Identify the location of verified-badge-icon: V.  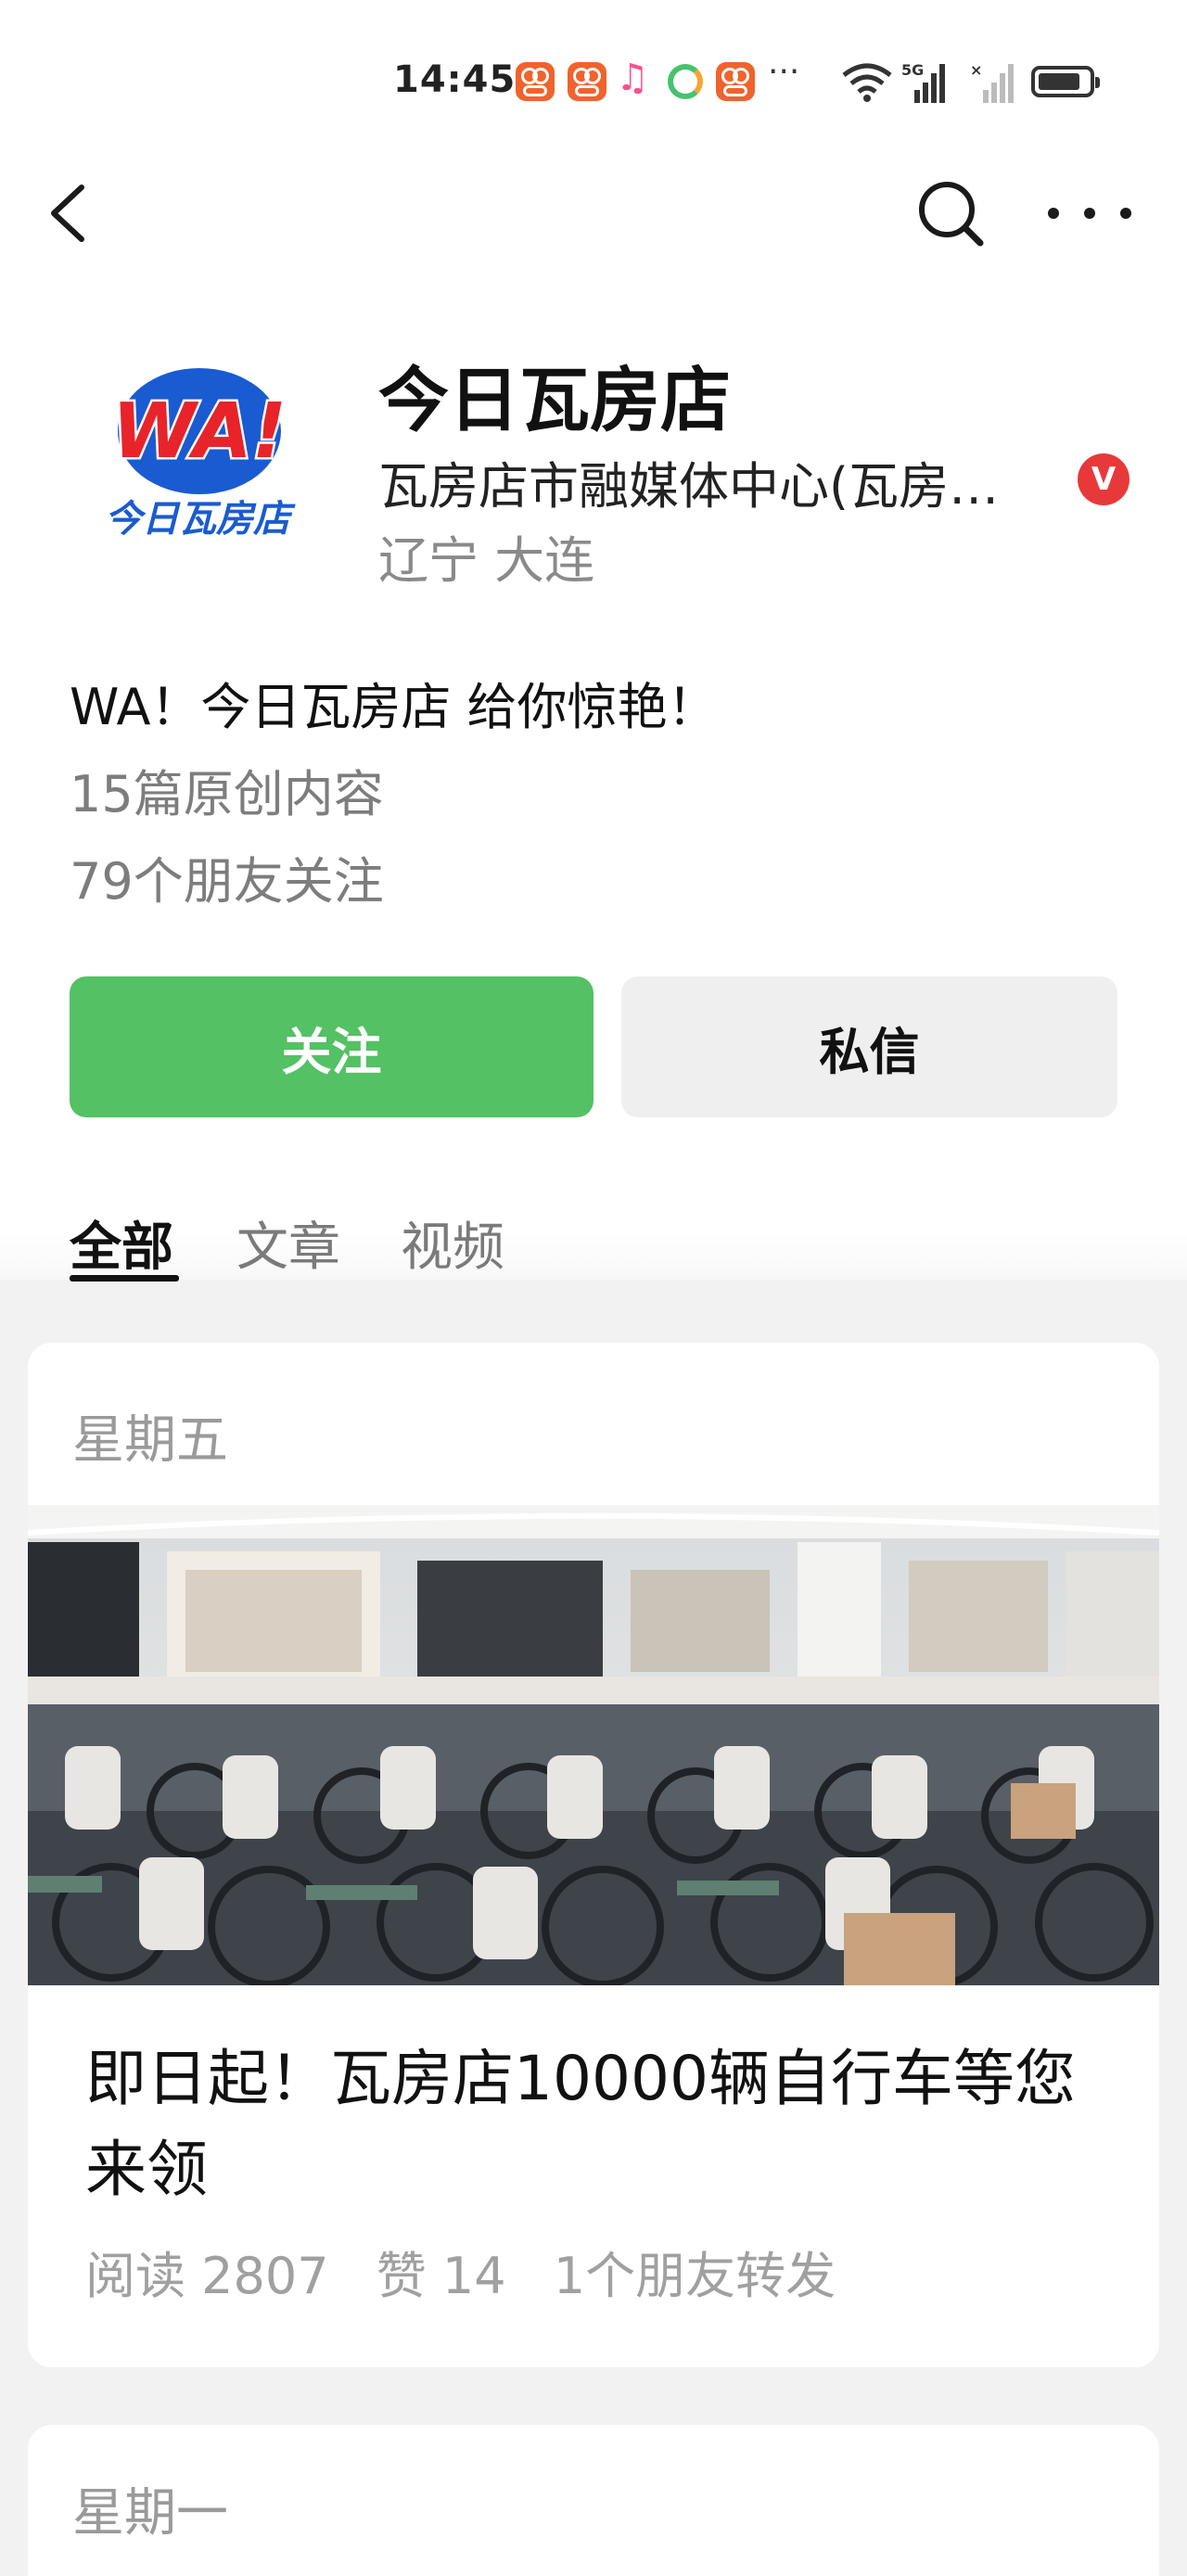
(1104, 479).